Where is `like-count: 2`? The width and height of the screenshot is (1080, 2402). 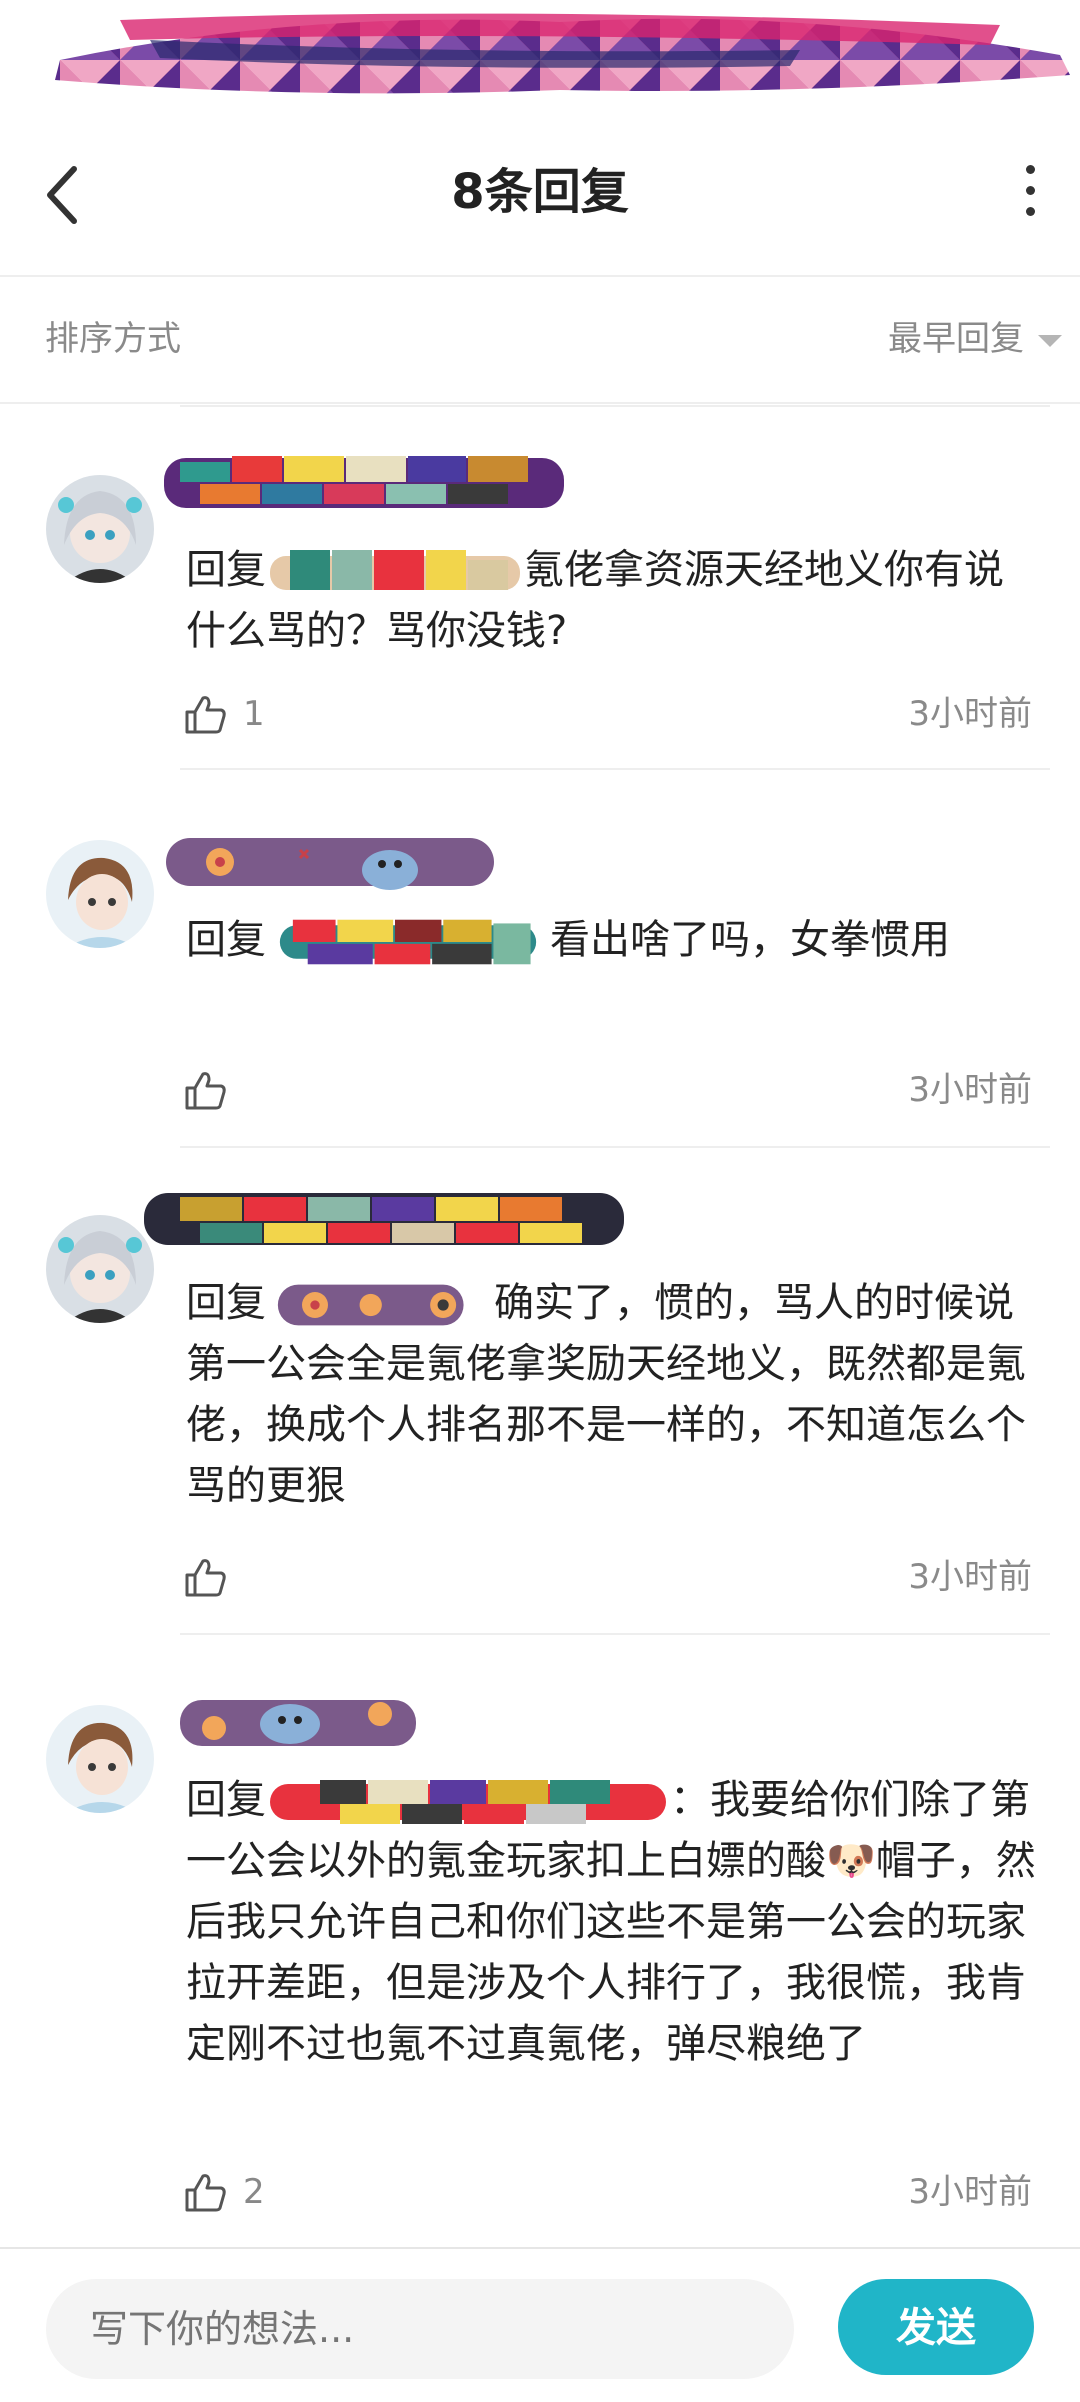 like-count: 2 is located at coordinates (254, 2192).